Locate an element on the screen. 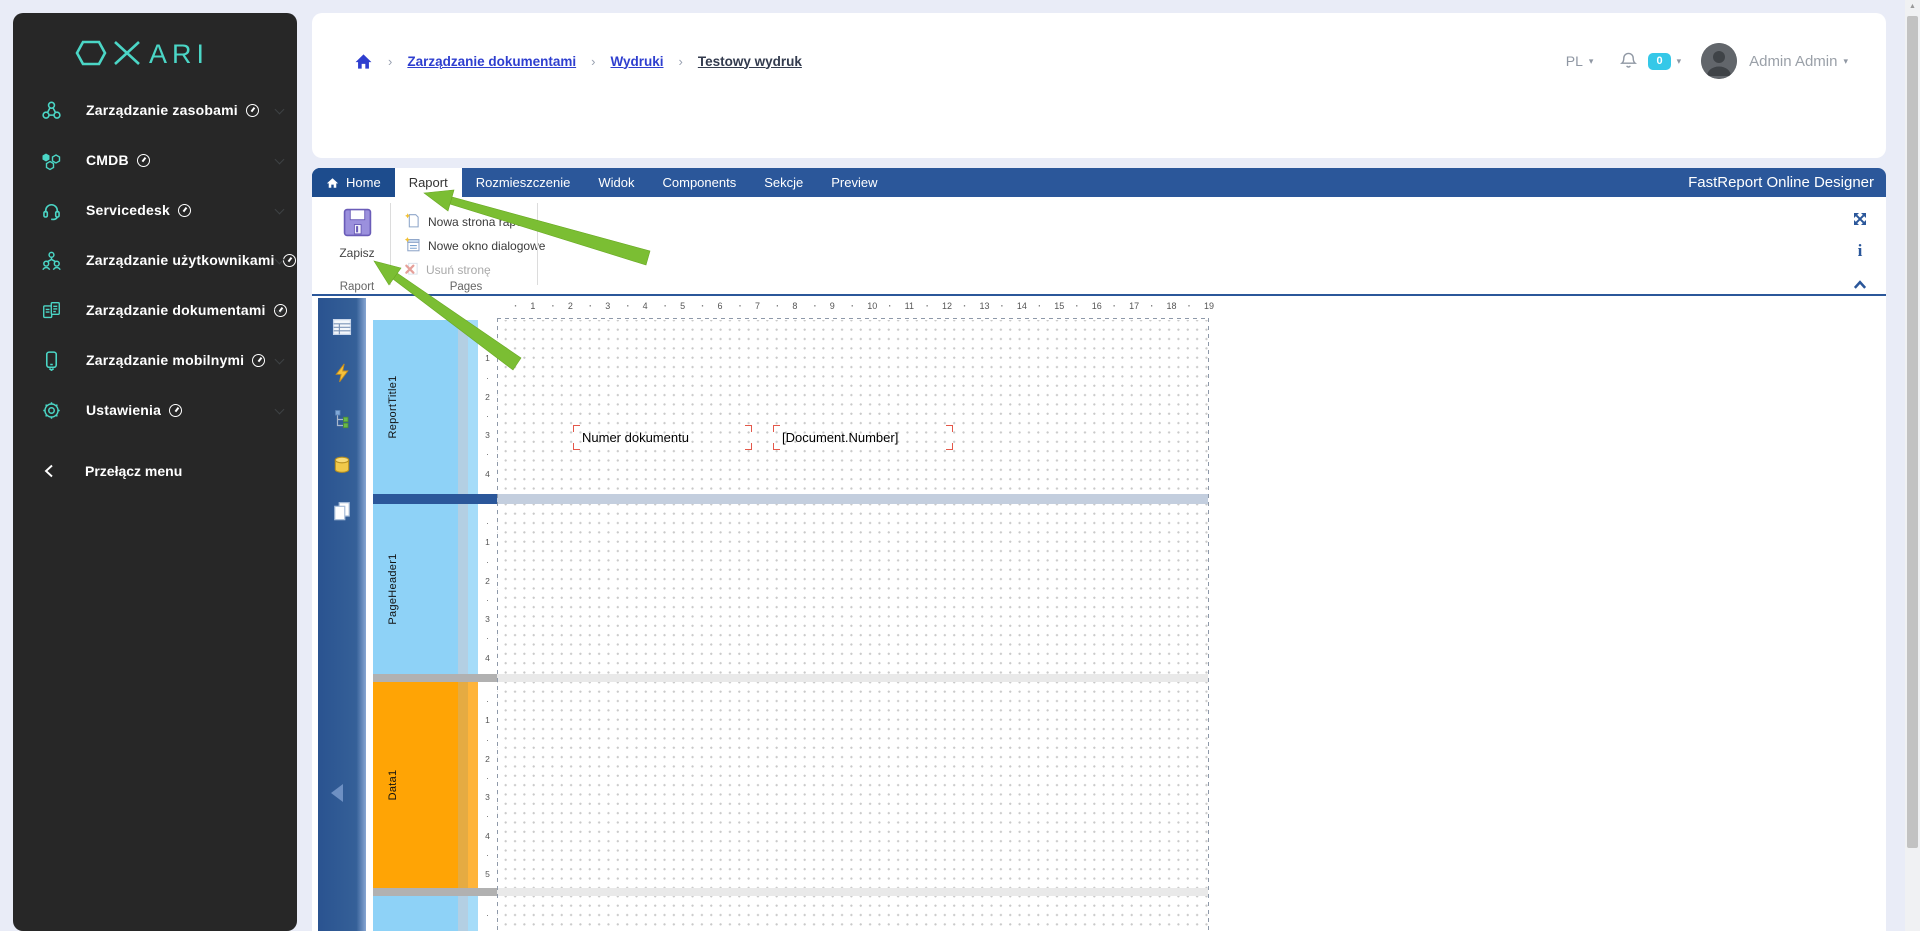 The image size is (1920, 931). home-tab-icon is located at coordinates (332, 182).